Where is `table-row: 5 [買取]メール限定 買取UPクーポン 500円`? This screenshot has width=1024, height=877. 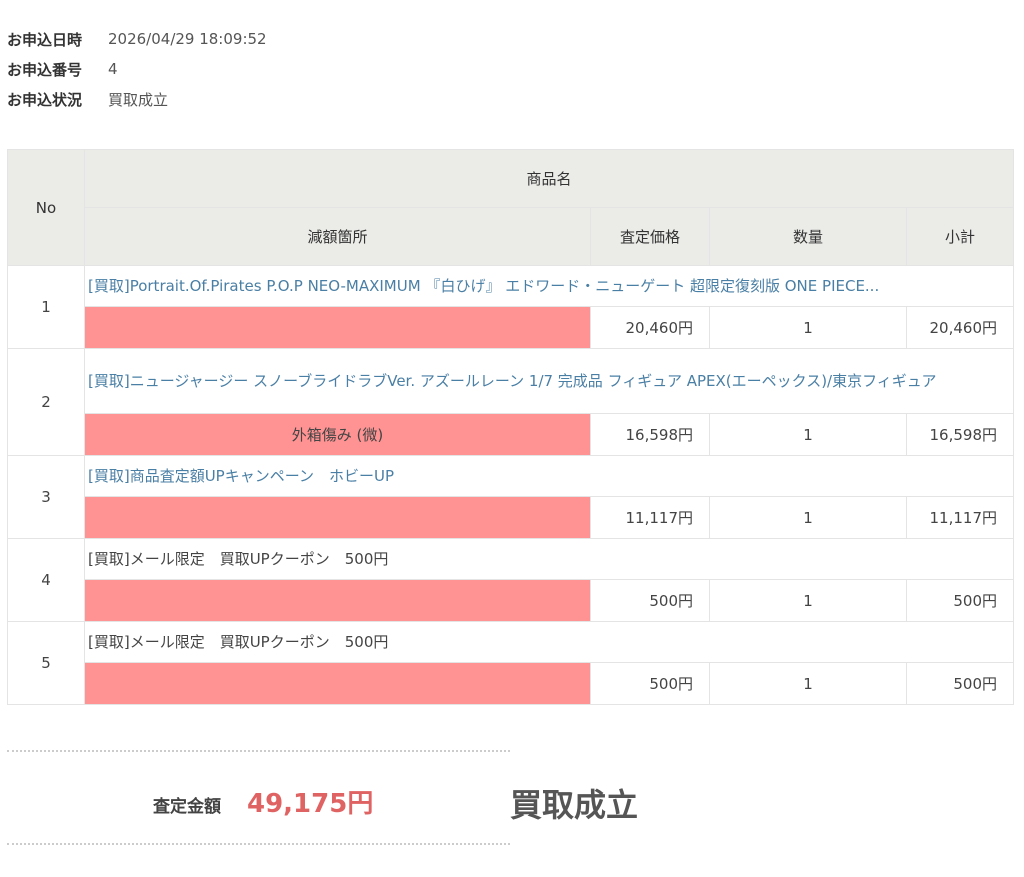 table-row: 5 [買取]メール限定 買取UPクーポン 500円 is located at coordinates (511, 663).